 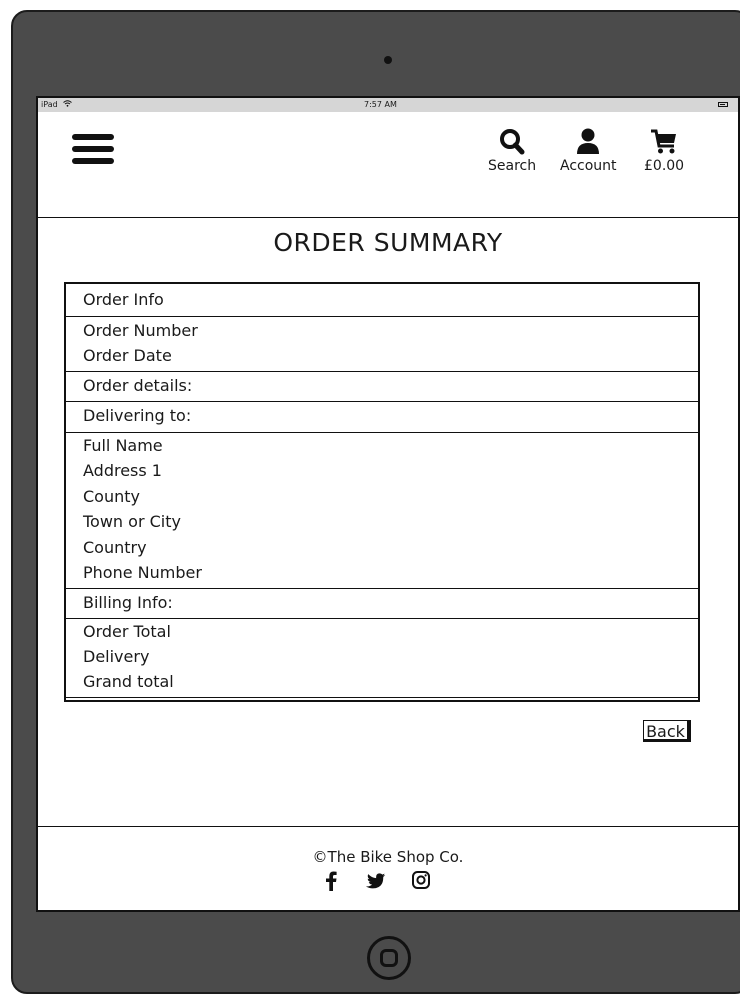 What do you see at coordinates (664, 166) in the screenshot?
I see `cart-total: £0.00` at bounding box center [664, 166].